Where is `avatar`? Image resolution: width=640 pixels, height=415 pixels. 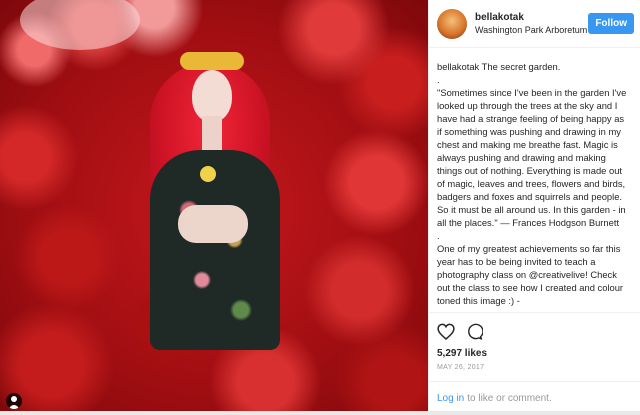 avatar is located at coordinates (452, 23).